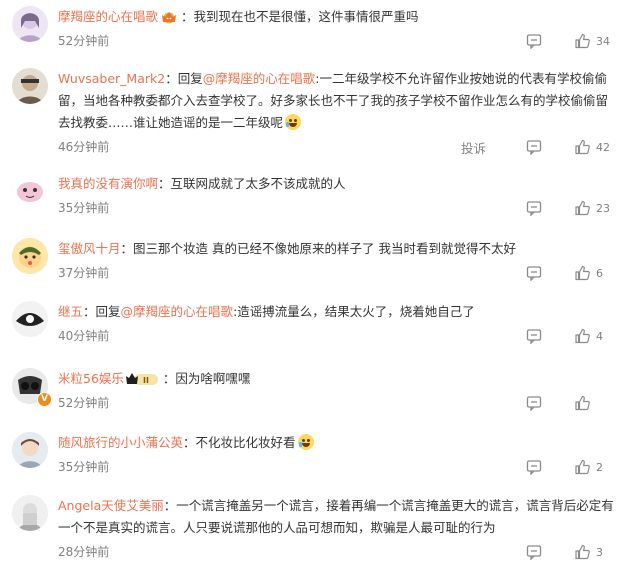  What do you see at coordinates (146, 380) in the screenshot?
I see `svg-text: II` at bounding box center [146, 380].